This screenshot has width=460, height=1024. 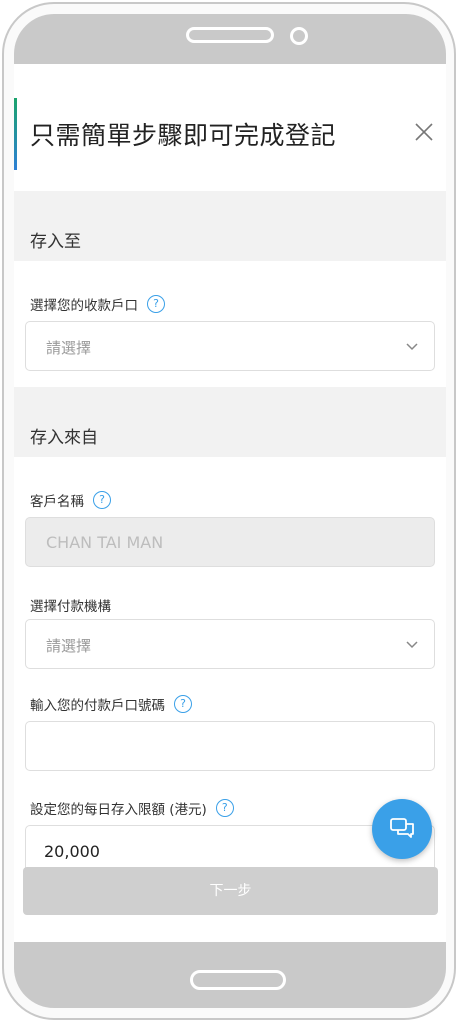 What do you see at coordinates (230, 891) in the screenshot?
I see `next-step-button: 下一步` at bounding box center [230, 891].